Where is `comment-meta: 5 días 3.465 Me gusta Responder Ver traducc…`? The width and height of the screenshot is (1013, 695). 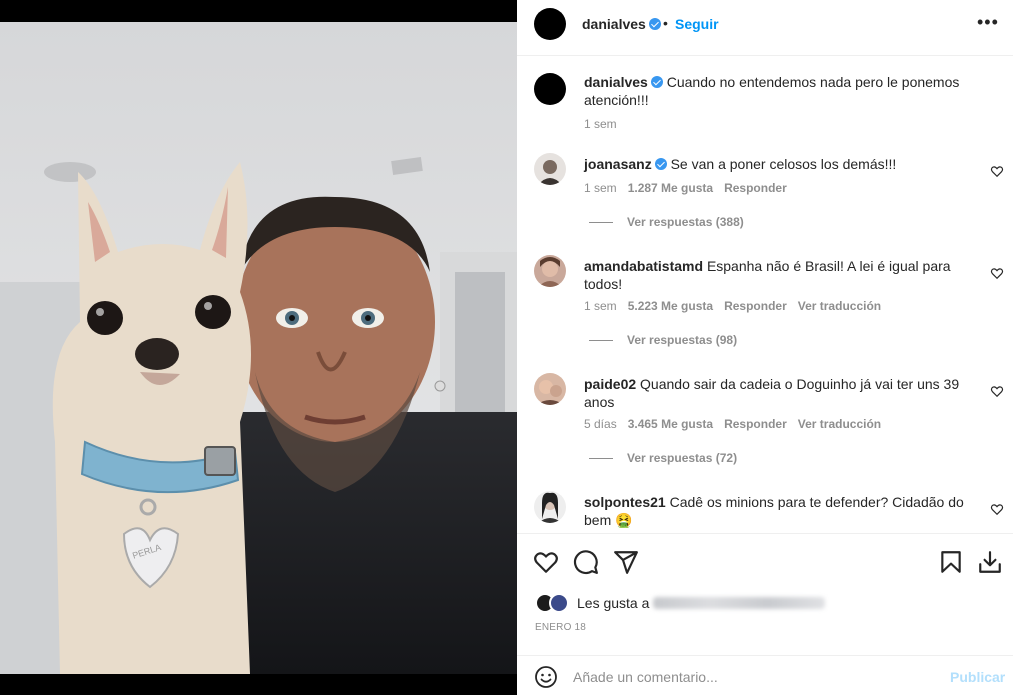
comment-meta: 5 días 3.465 Me gusta Responder Ver traducc… is located at coordinates (738, 424).